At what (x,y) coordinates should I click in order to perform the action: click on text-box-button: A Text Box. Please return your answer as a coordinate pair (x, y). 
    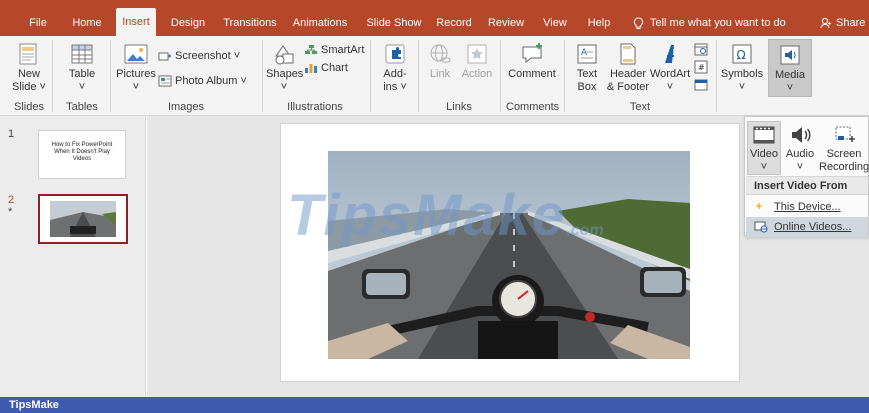
    Looking at the image, I should click on (587, 68).